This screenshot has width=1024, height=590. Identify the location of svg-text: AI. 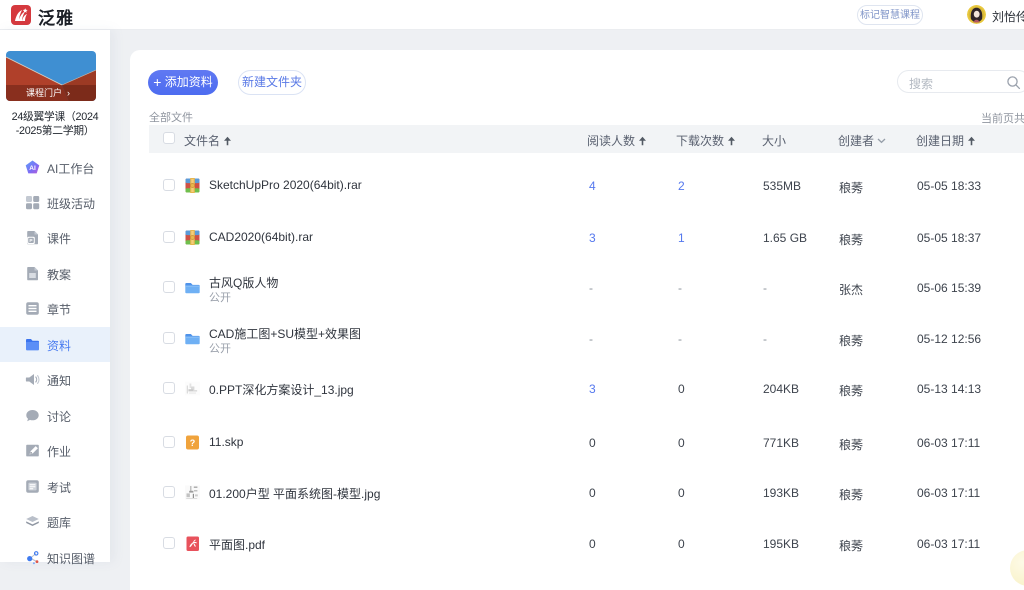
(32, 168).